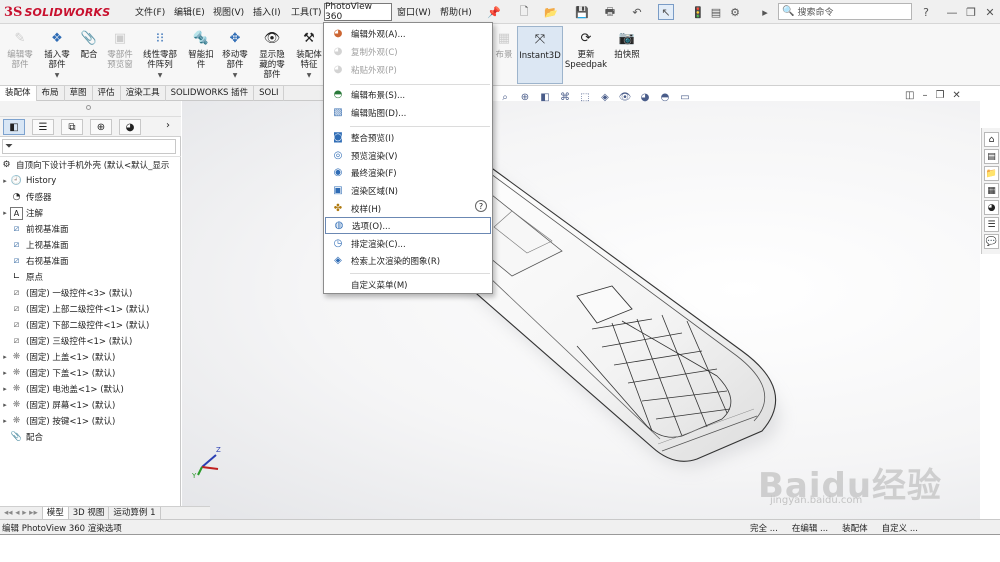 The height and width of the screenshot is (562, 1000). I want to click on save-icon: 💾, so click(582, 12).